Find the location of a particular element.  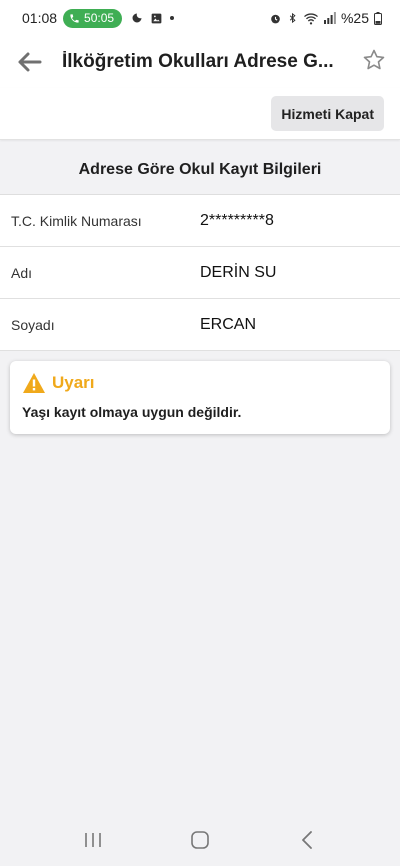

info-row-surname: Soyadı ERCAN is located at coordinates (200, 325).